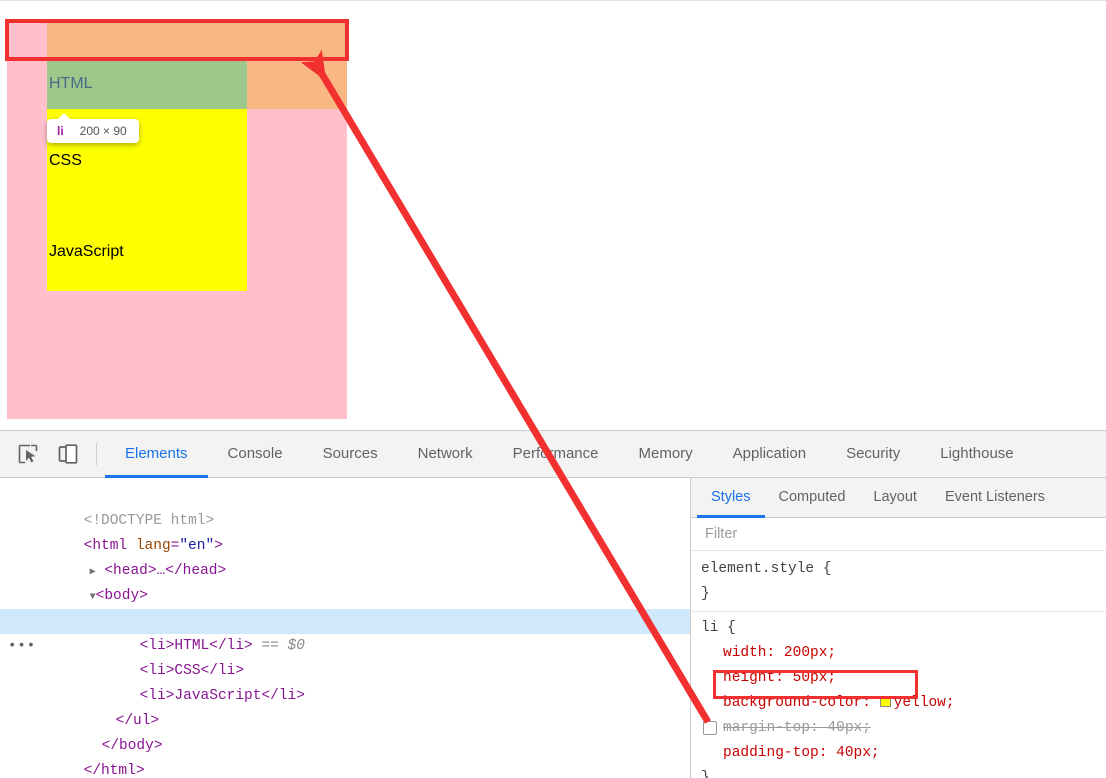 Image resolution: width=1106 pixels, height=778 pixels. I want to click on property-name-height: height, so click(749, 678).